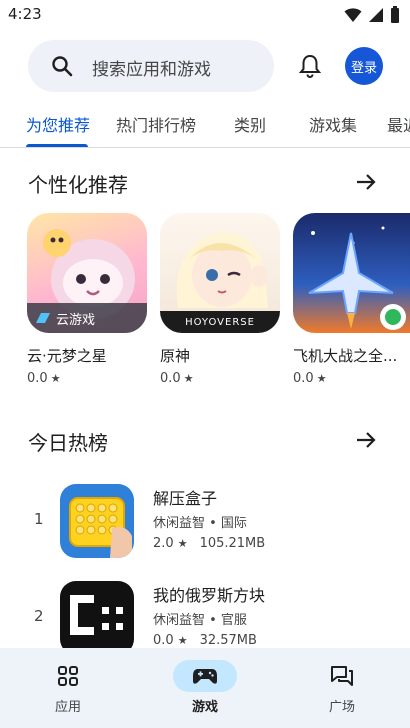 Image resolution: width=410 pixels, height=728 pixels. I want to click on login-button: 登录, so click(364, 66).